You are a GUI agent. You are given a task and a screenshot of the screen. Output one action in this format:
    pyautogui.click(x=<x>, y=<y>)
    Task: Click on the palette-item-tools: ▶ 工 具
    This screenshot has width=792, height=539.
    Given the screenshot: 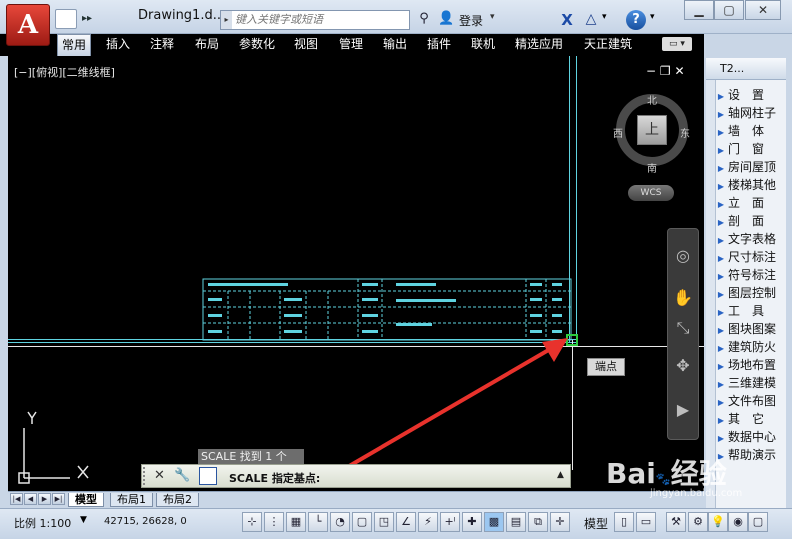 What is the action you would take?
    pyautogui.click(x=750, y=311)
    